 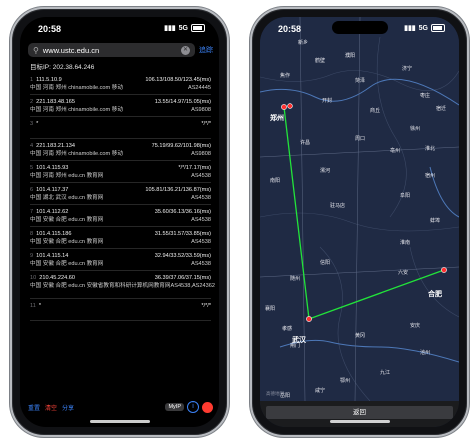 What do you see at coordinates (178, 80) in the screenshot?
I see `hop-rtt: 106.13/108.50/123.45(ms)` at bounding box center [178, 80].